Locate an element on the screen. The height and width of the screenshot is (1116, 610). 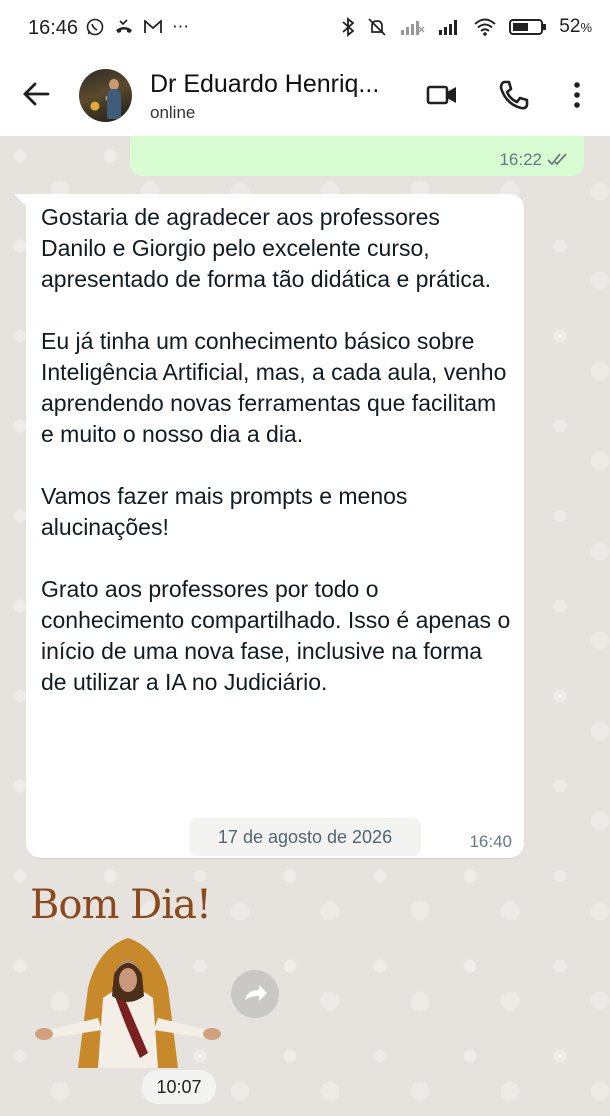
read-ticks-icon is located at coordinates (557, 159).